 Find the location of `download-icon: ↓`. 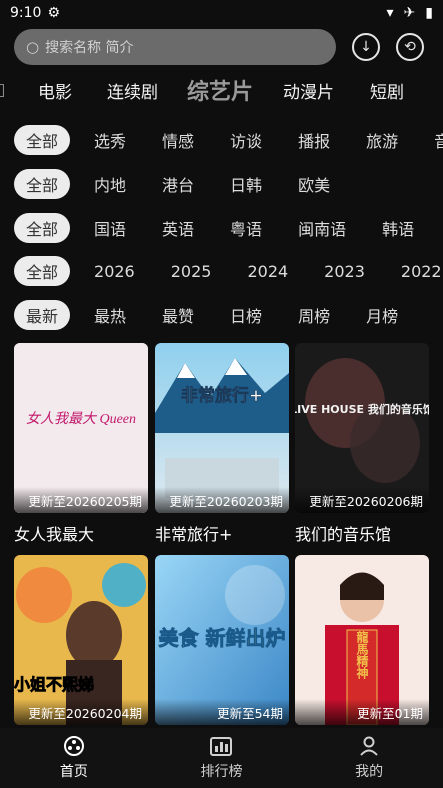

download-icon: ↓ is located at coordinates (366, 47).